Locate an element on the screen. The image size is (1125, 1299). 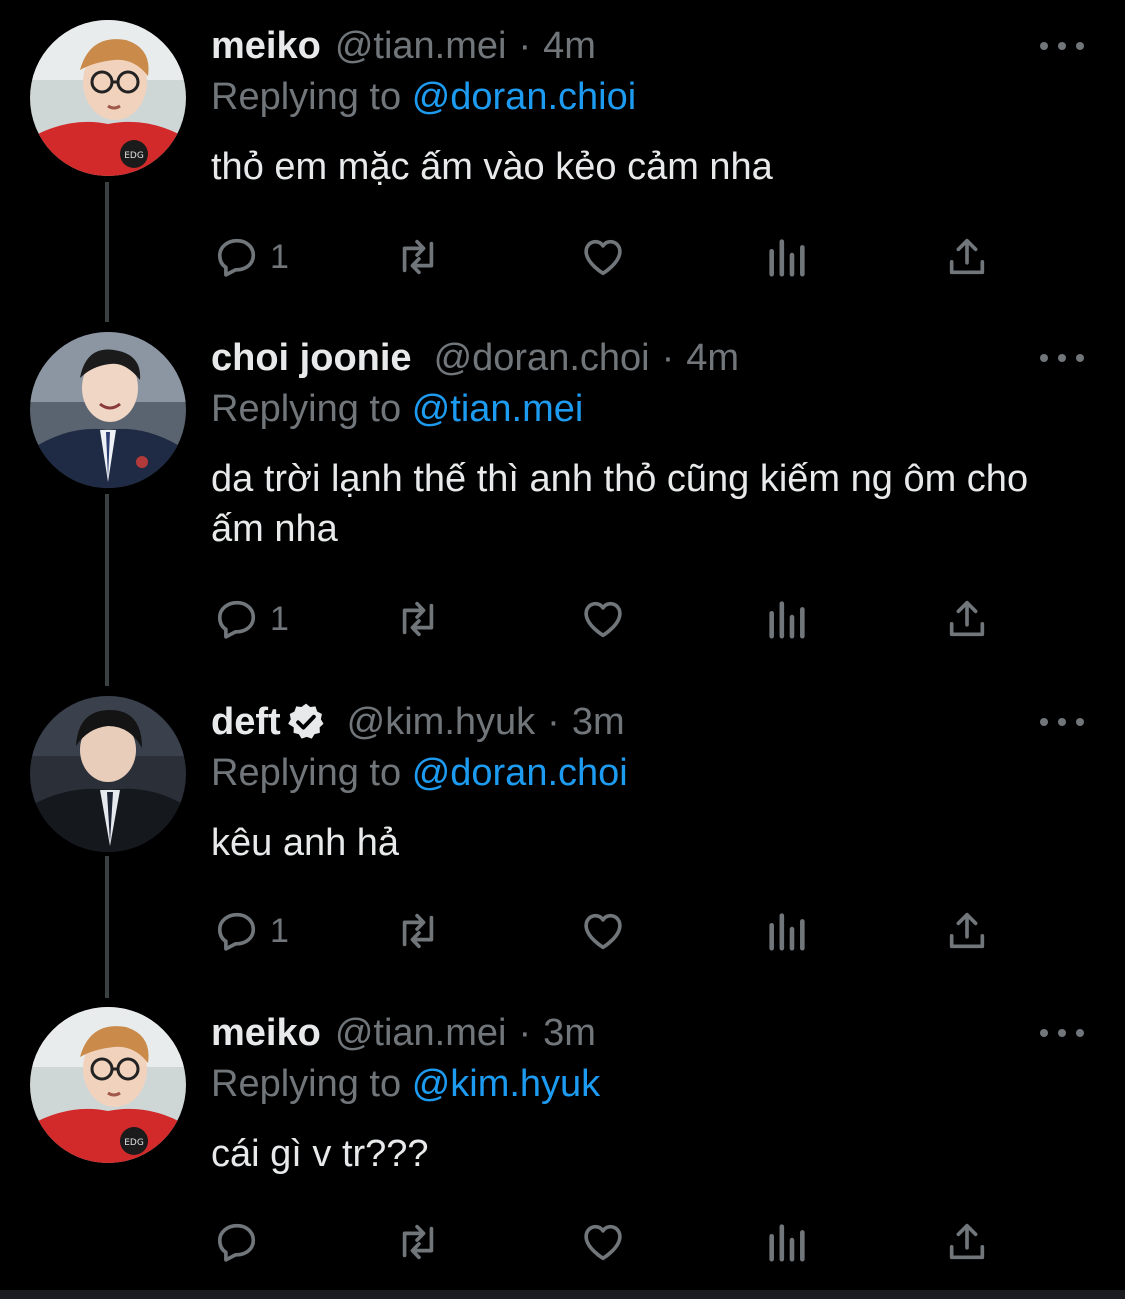
user-handle: @doran.choi is located at coordinates (542, 358).